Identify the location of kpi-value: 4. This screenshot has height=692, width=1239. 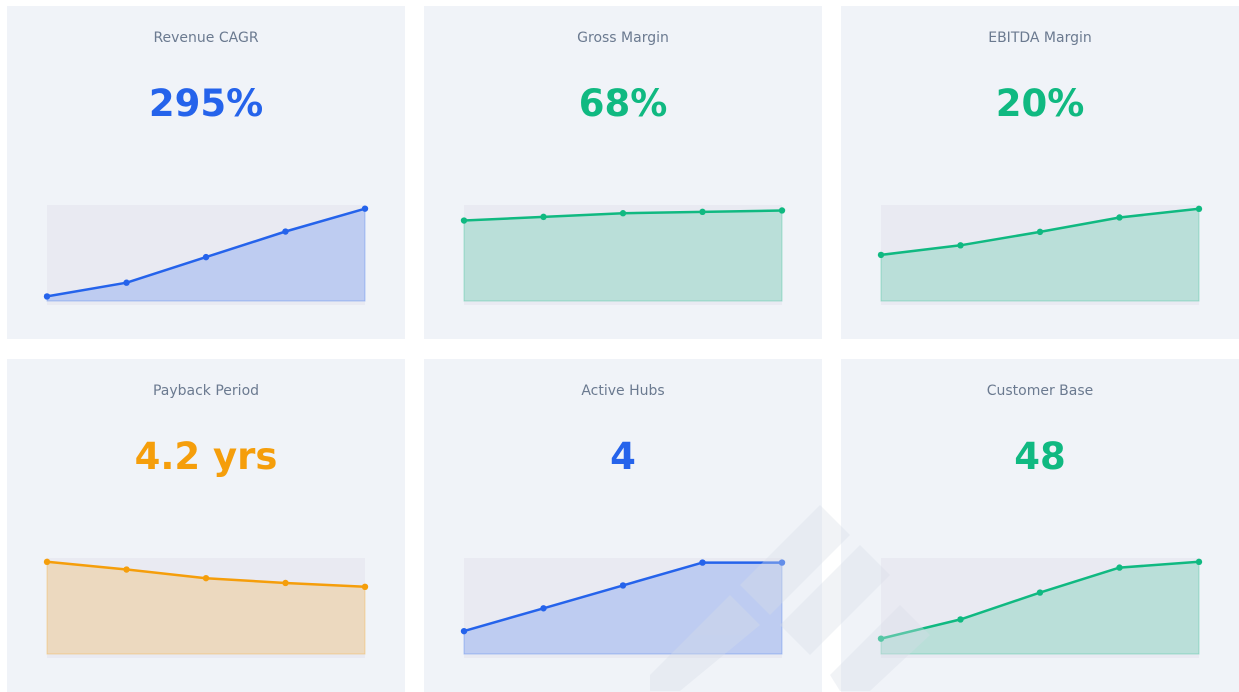
(623, 456).